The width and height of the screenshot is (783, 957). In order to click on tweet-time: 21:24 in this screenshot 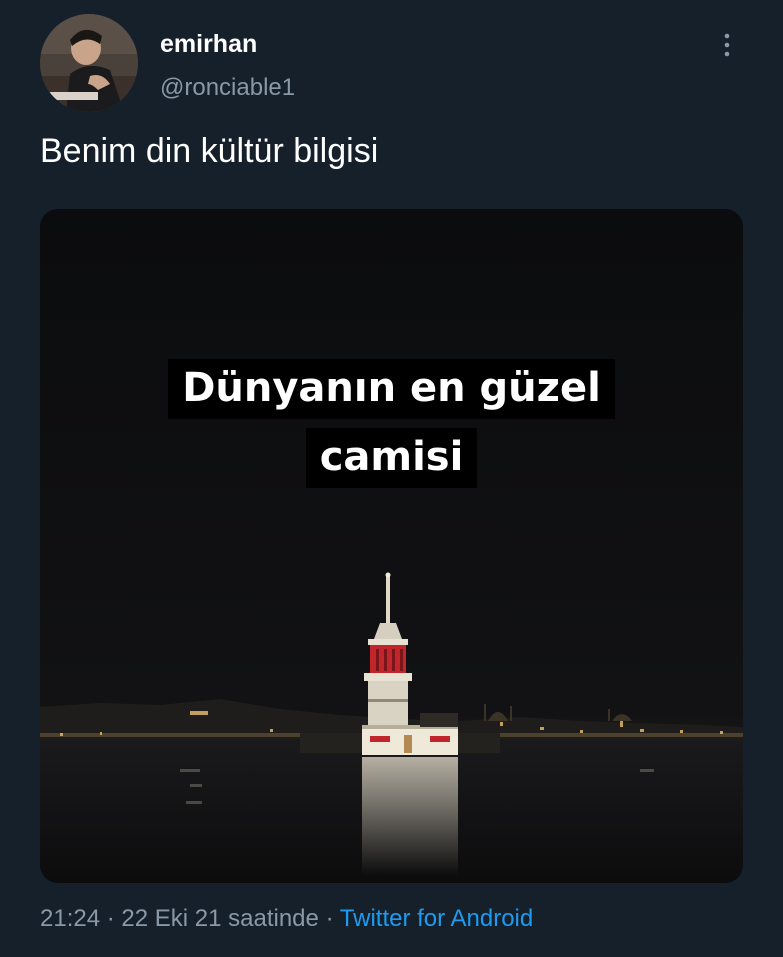, I will do `click(70, 918)`.